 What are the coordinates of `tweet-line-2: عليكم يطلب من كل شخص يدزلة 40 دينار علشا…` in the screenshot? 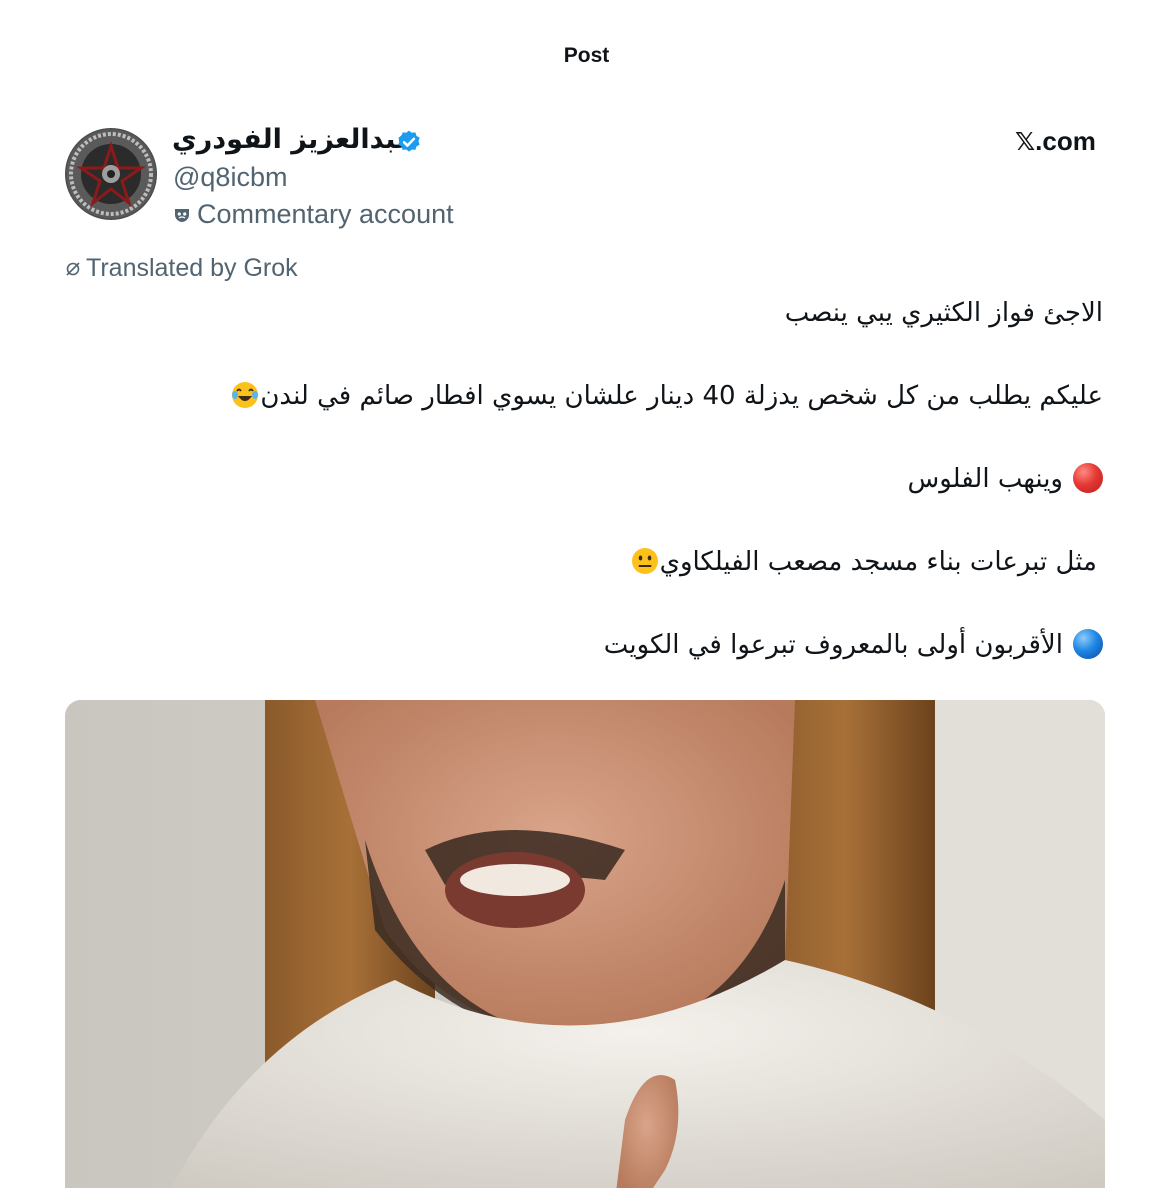 It's located at (583, 396).